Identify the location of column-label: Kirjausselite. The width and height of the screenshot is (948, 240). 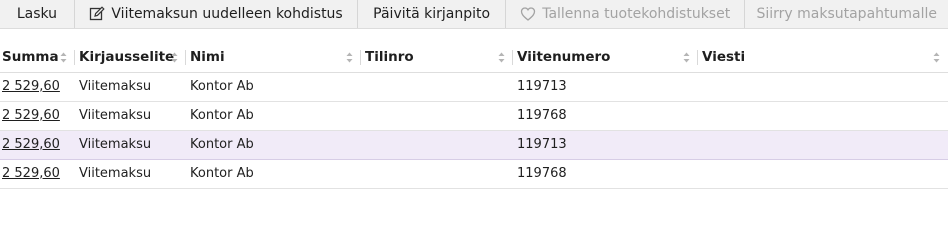
(127, 56).